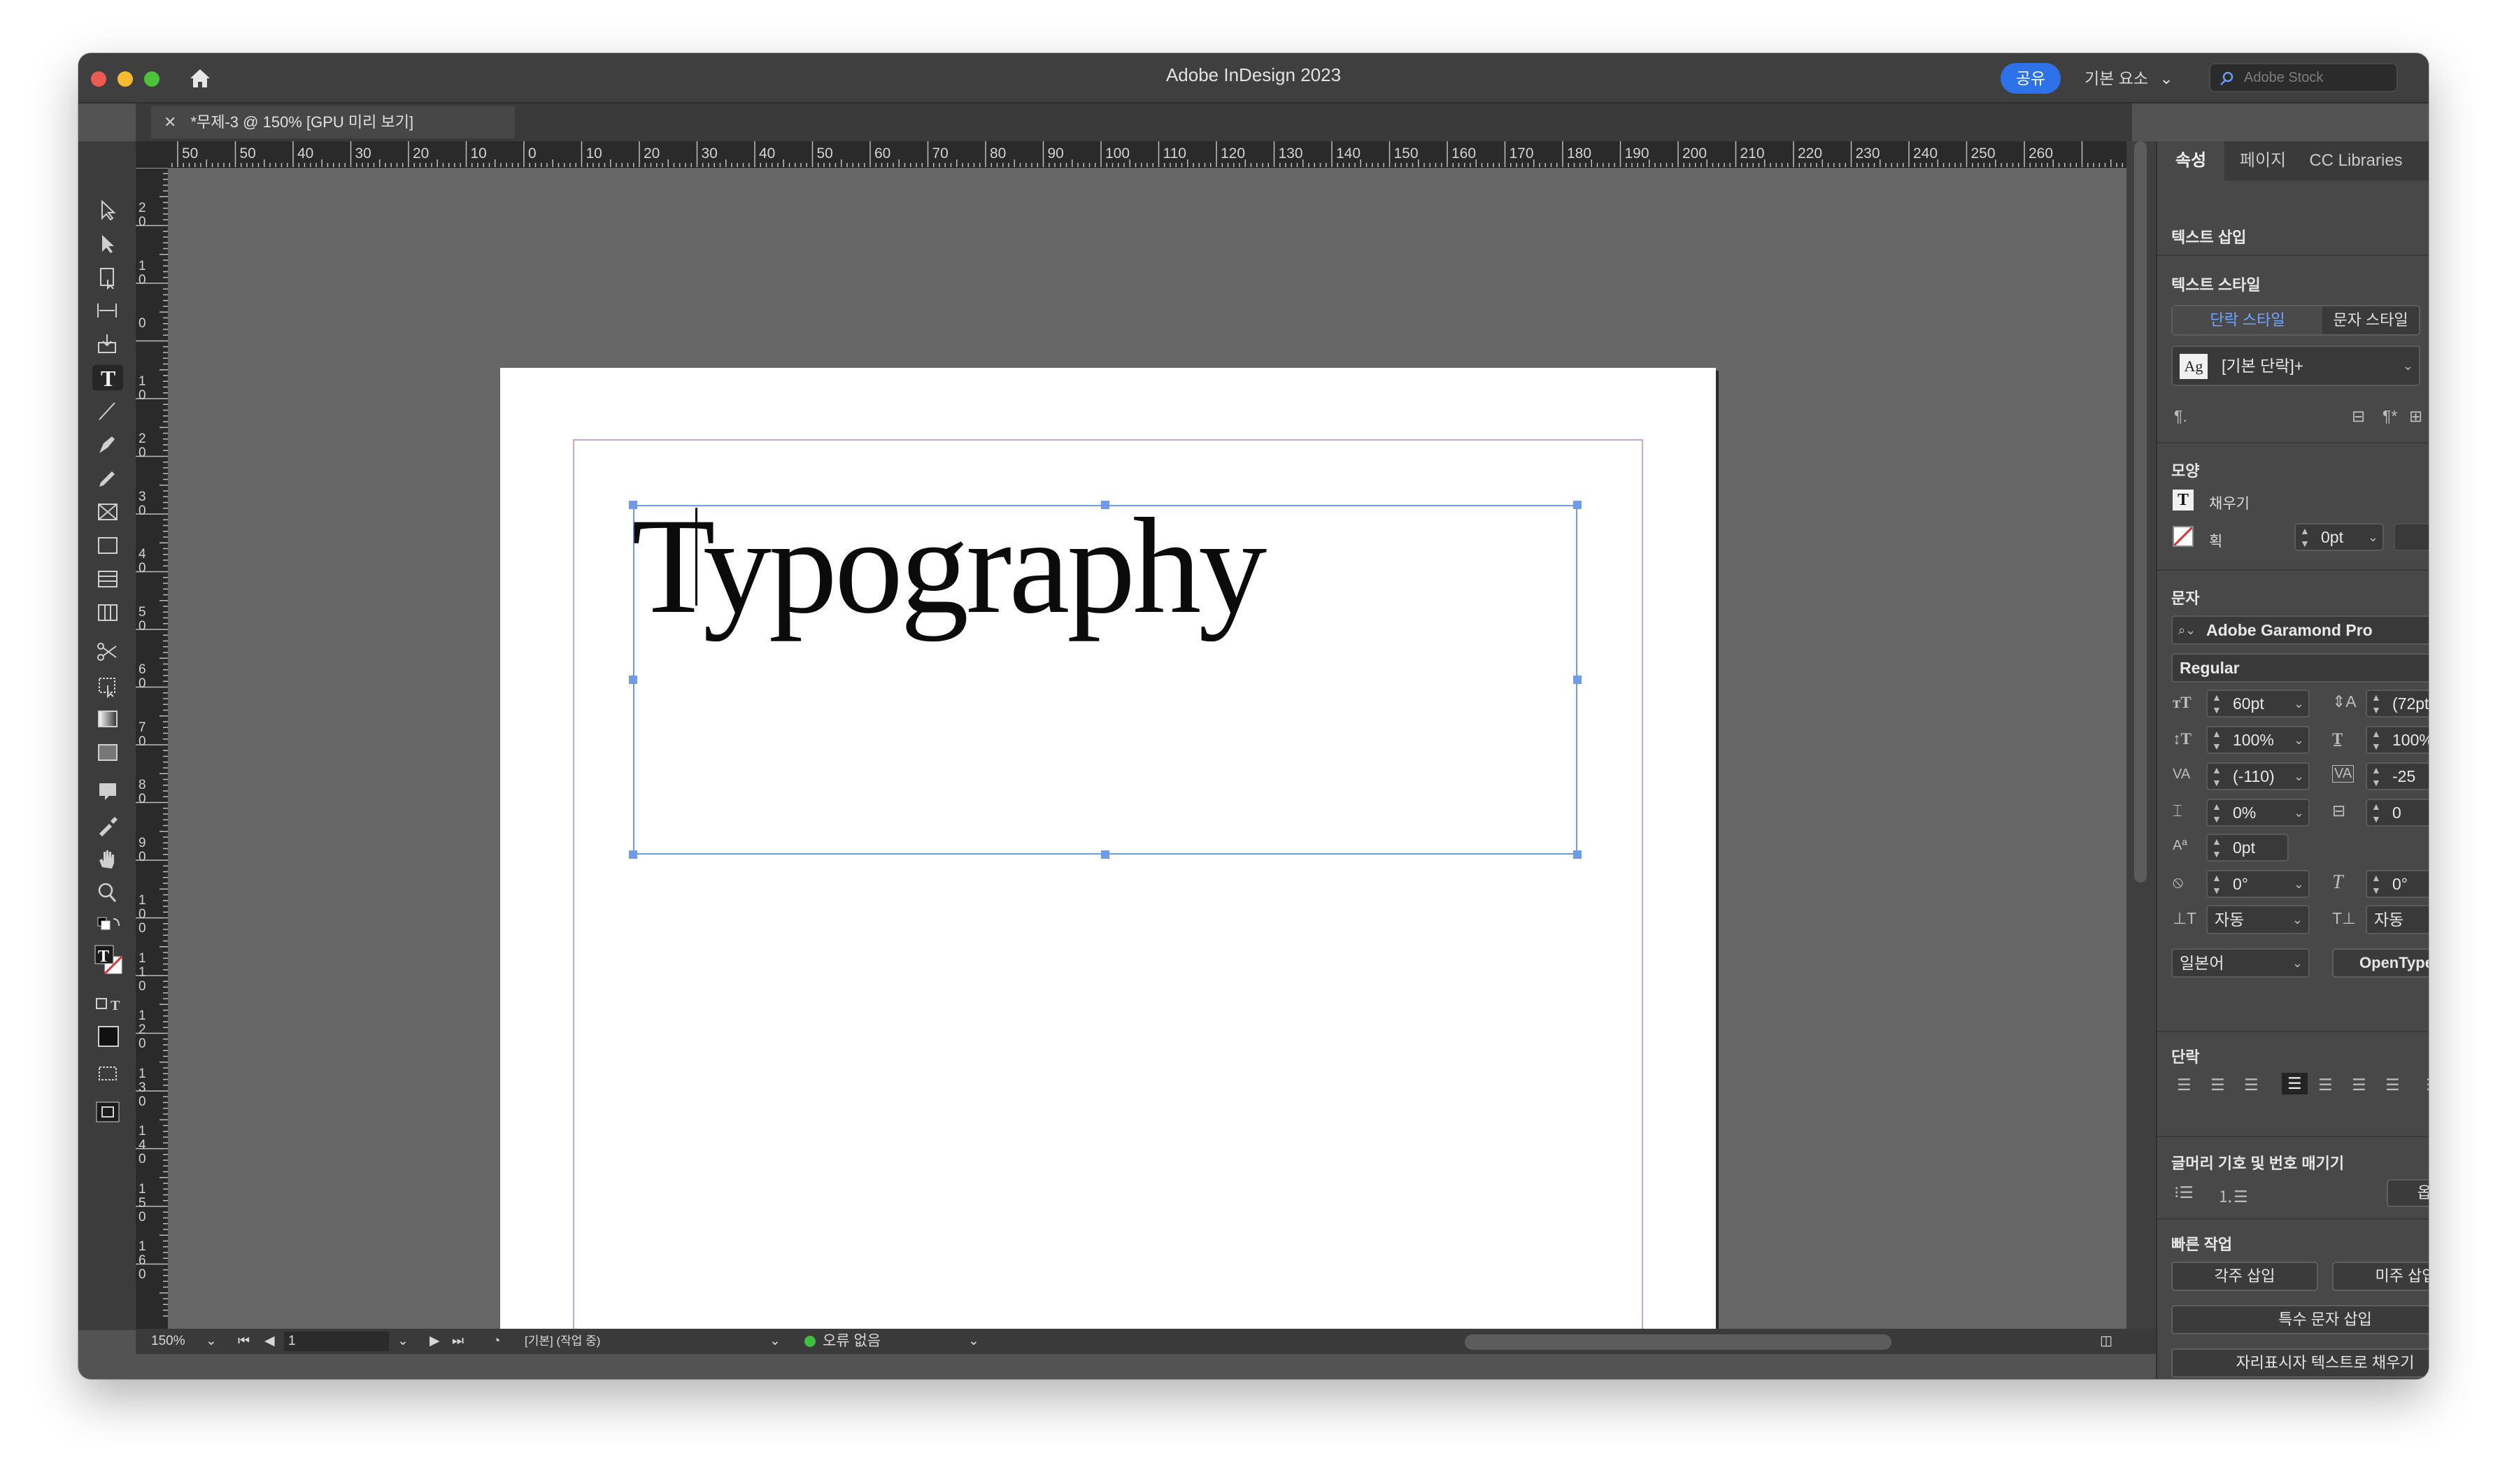 The image size is (2507, 1484). Describe the element at coordinates (2248, 320) in the screenshot. I see `paragraph-style-tab: 단락 스타일` at that location.